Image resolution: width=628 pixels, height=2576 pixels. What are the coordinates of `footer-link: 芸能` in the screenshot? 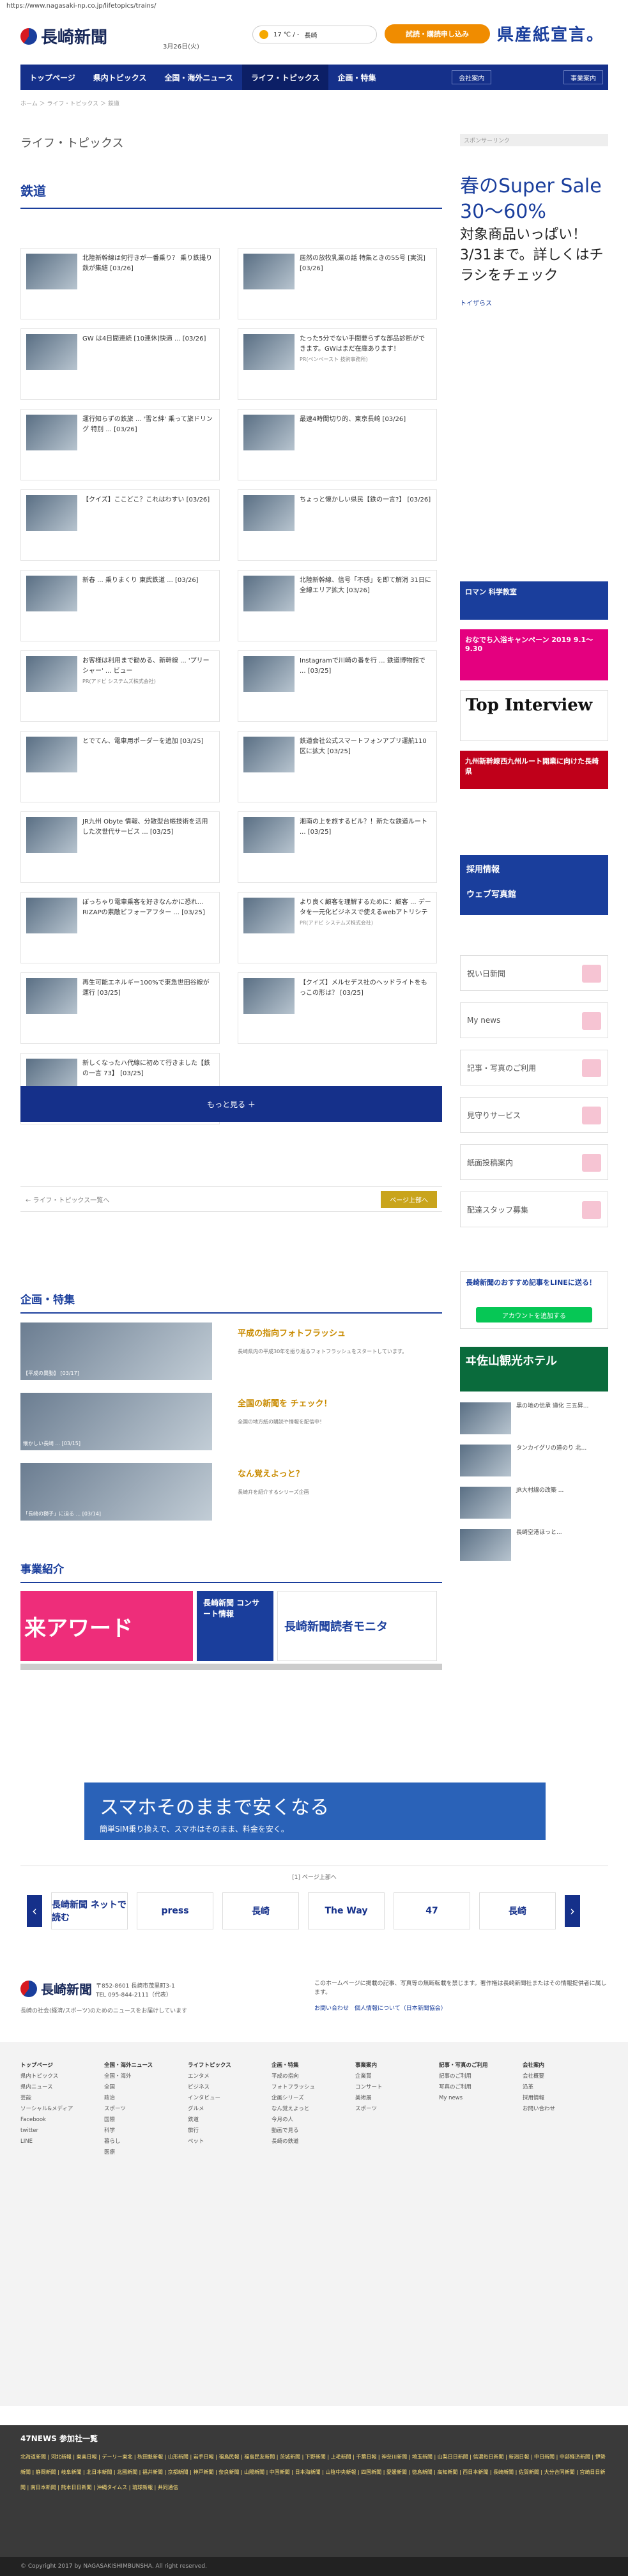 It's located at (46, 2098).